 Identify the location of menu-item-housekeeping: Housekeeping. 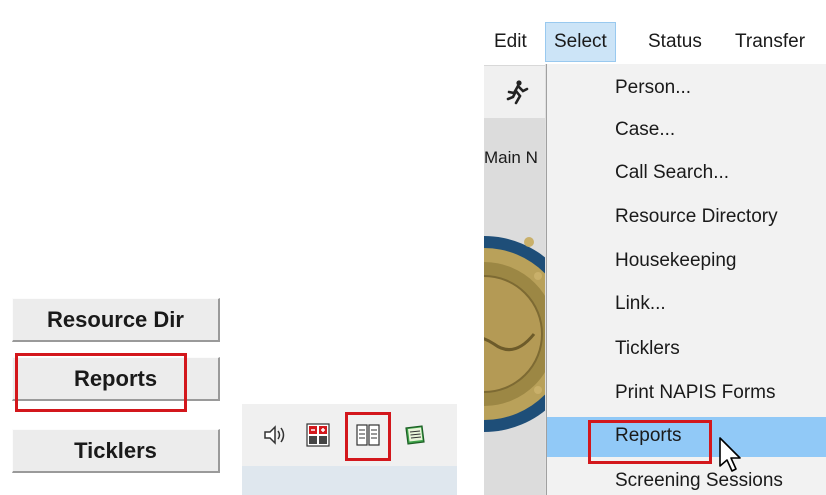
(686, 262).